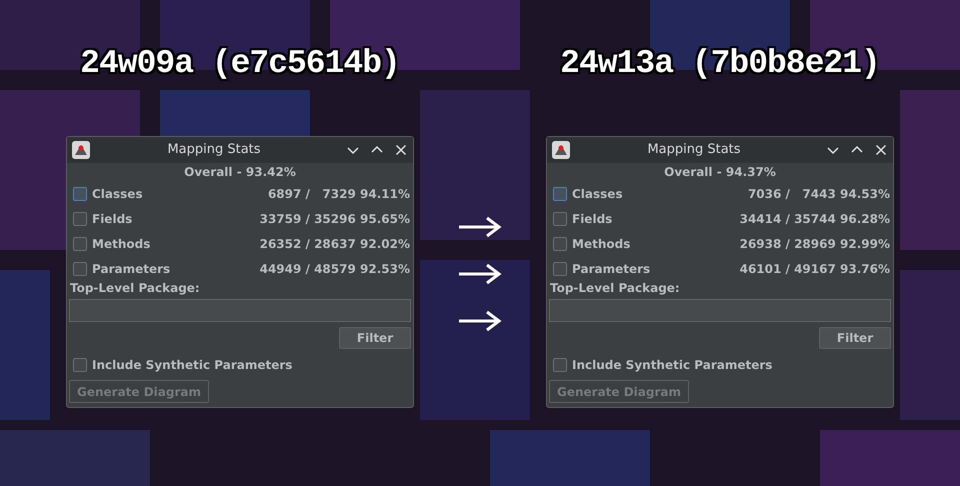  I want to click on stat-value: 44949 / 48579 92.53%, so click(335, 269).